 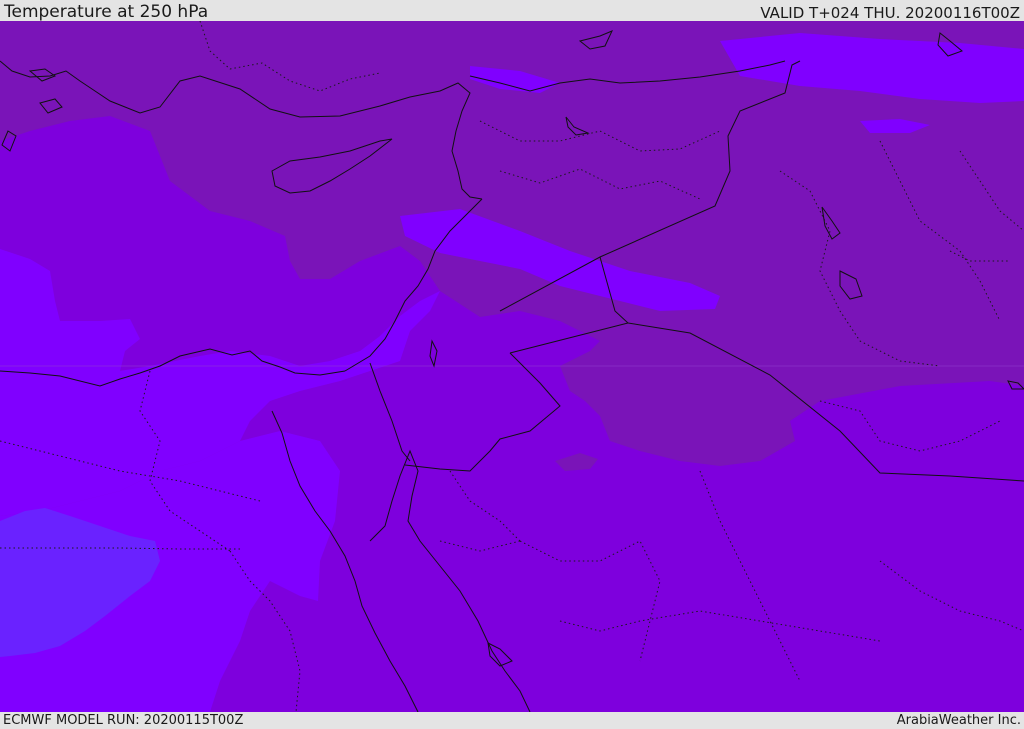 I want to click on credit-label: ArabiaWeather Inc., so click(x=958, y=720).